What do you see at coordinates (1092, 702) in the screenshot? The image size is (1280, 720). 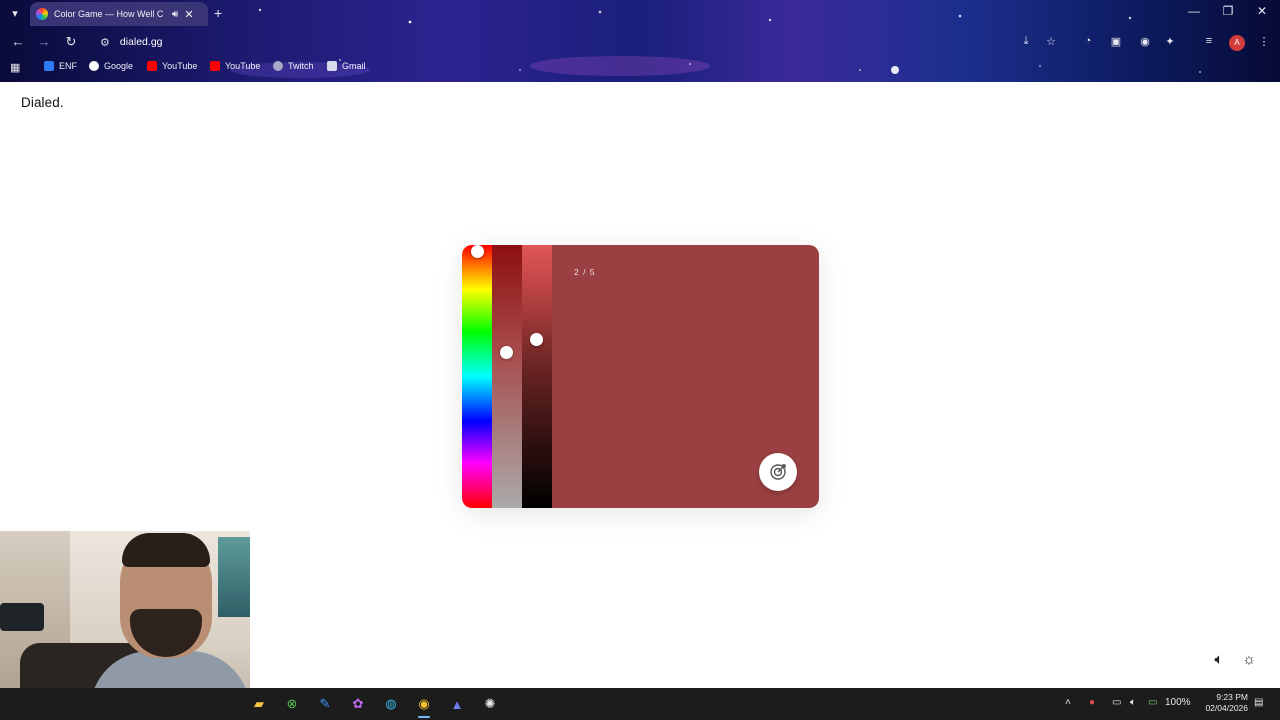 I see `microphone-icon: ●` at bounding box center [1092, 702].